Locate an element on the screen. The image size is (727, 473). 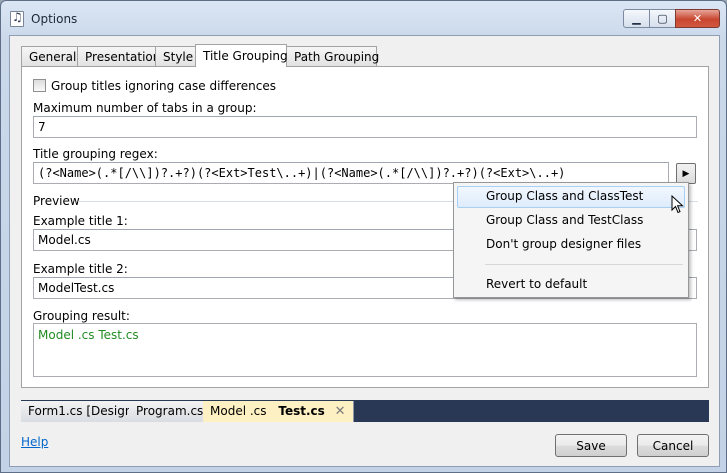
menu-item-no-designer-grouping: Don't group designer files is located at coordinates (571, 245).